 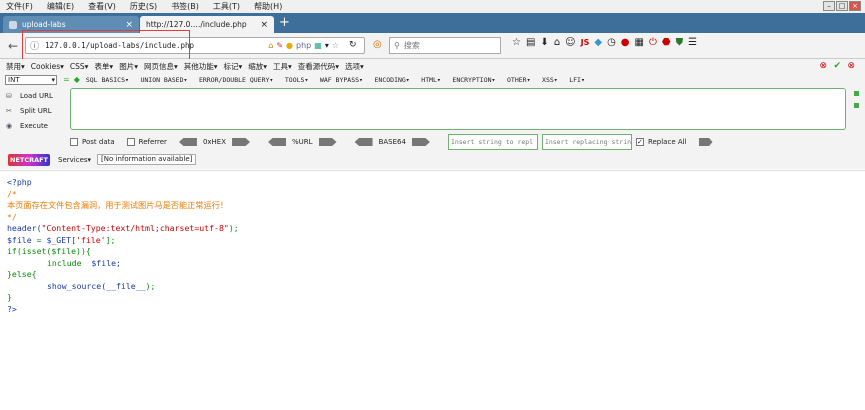 I want to click on menu-file: 文件(F), so click(x=19, y=6).